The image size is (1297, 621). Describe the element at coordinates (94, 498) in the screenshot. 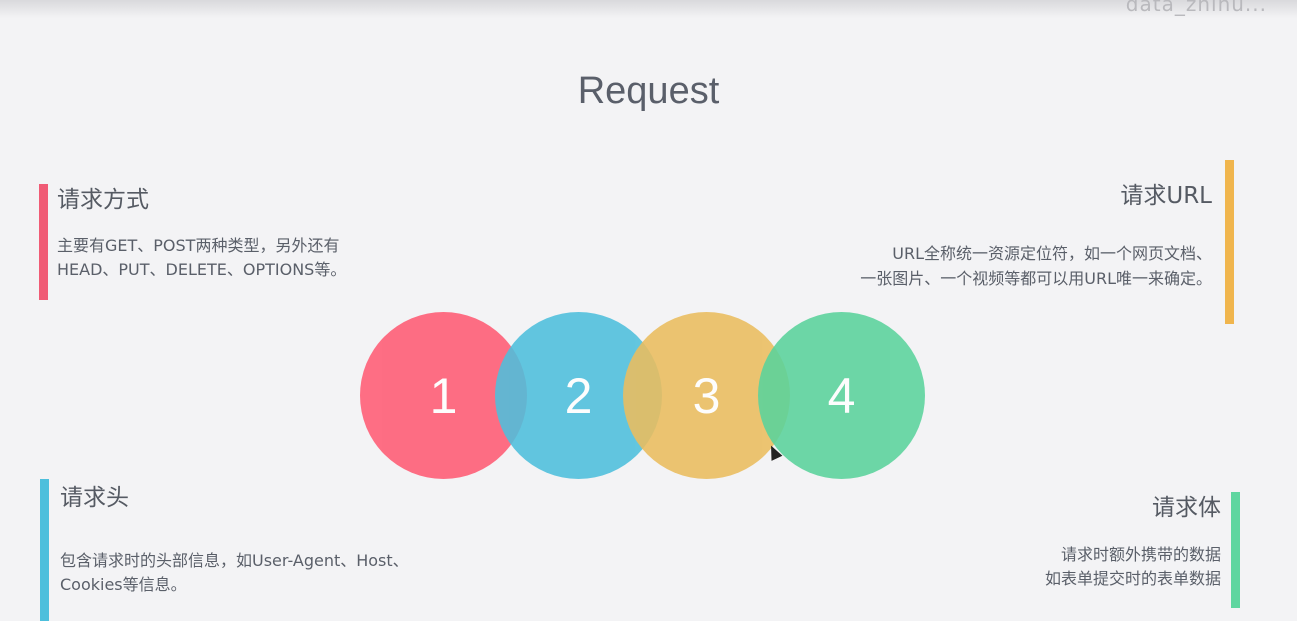

I see `headers-title: 请求头` at that location.